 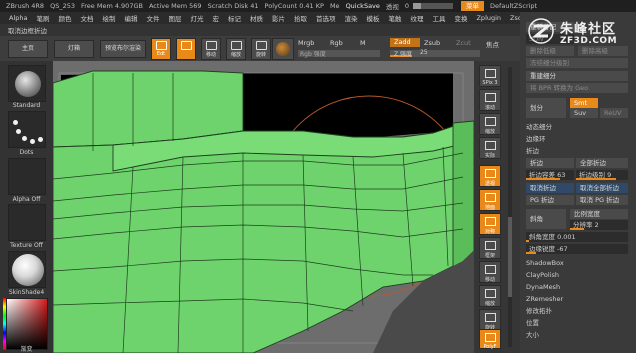 What do you see at coordinates (27, 269) in the screenshot?
I see `material-selector` at bounding box center [27, 269].